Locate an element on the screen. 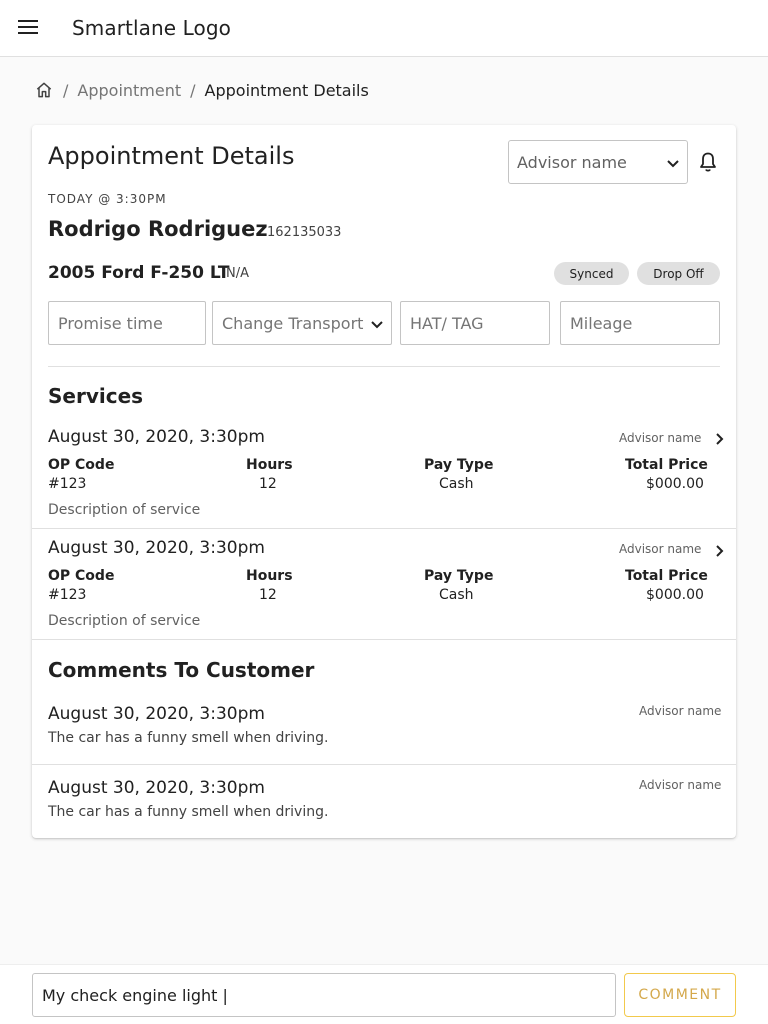 The height and width of the screenshot is (1024, 768). hat-tag-field: HAT/ TAG is located at coordinates (475, 323).